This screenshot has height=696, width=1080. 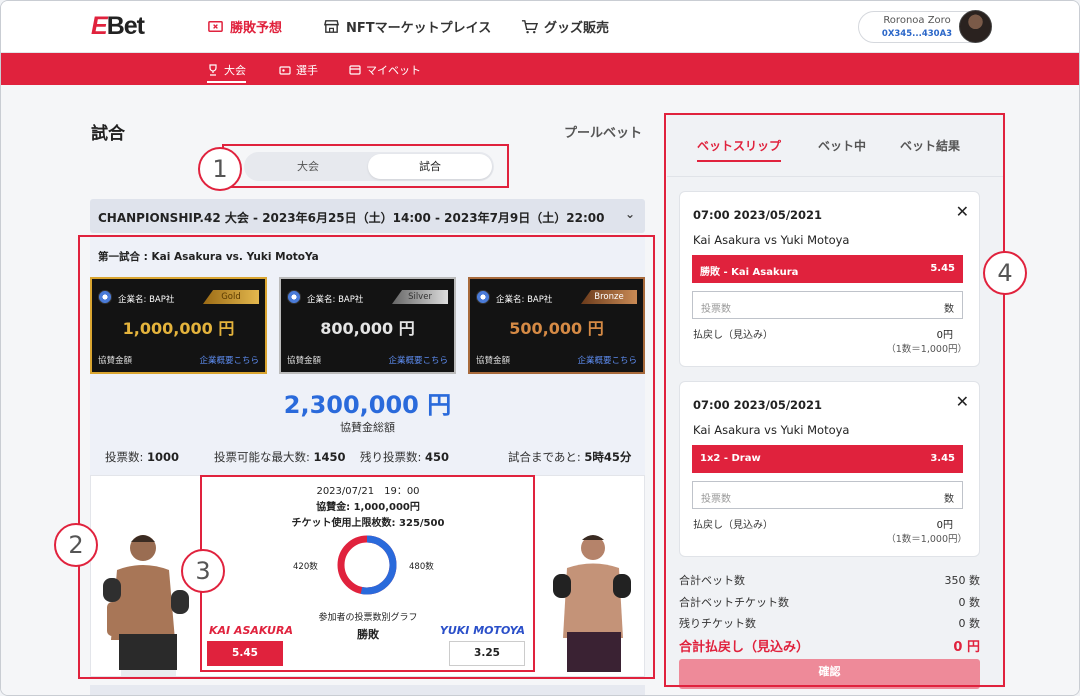 What do you see at coordinates (118, 26) in the screenshot?
I see `ebet-logo: EBet` at bounding box center [118, 26].